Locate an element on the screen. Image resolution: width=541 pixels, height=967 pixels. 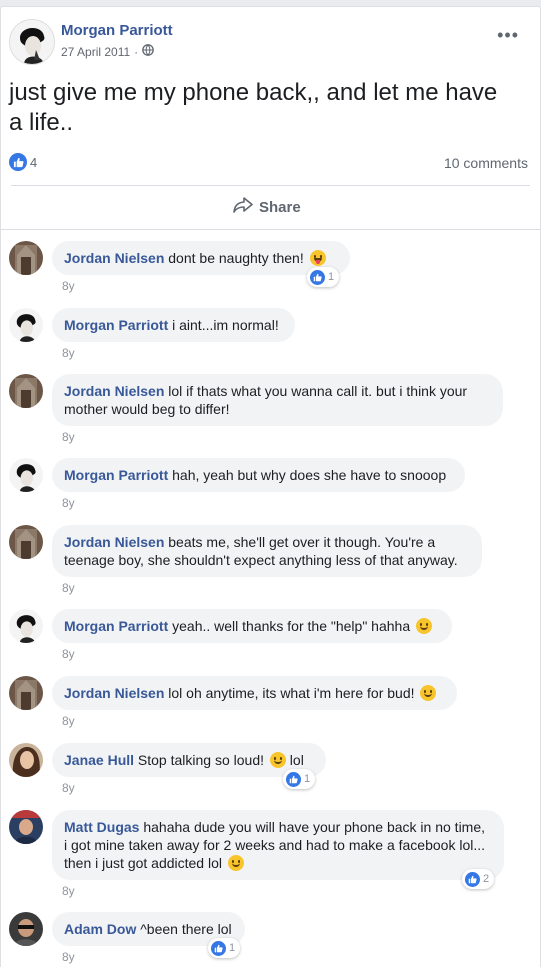
post-meta: 27 April 2011 · is located at coordinates (108, 51).